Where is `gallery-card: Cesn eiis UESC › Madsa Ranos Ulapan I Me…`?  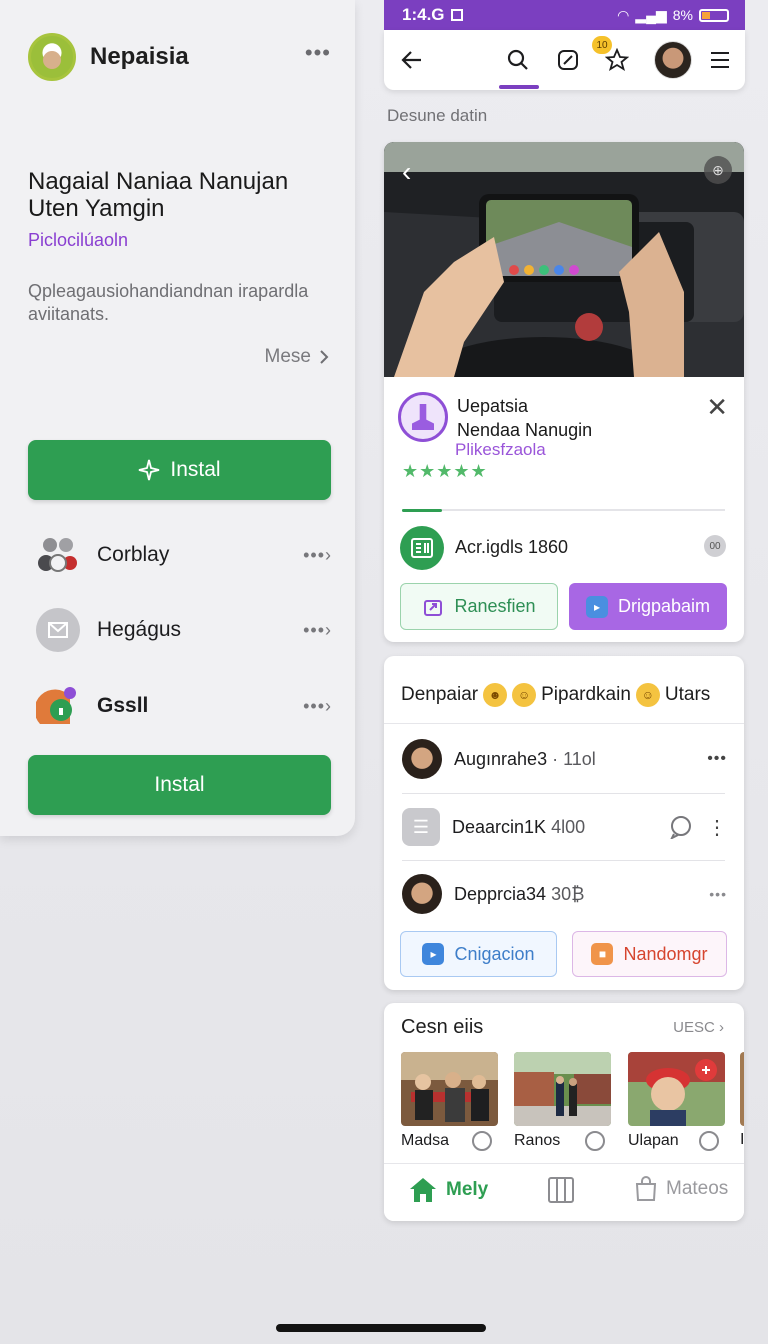 gallery-card: Cesn eiis UESC › Madsa Ranos Ulapan I Me… is located at coordinates (564, 1112).